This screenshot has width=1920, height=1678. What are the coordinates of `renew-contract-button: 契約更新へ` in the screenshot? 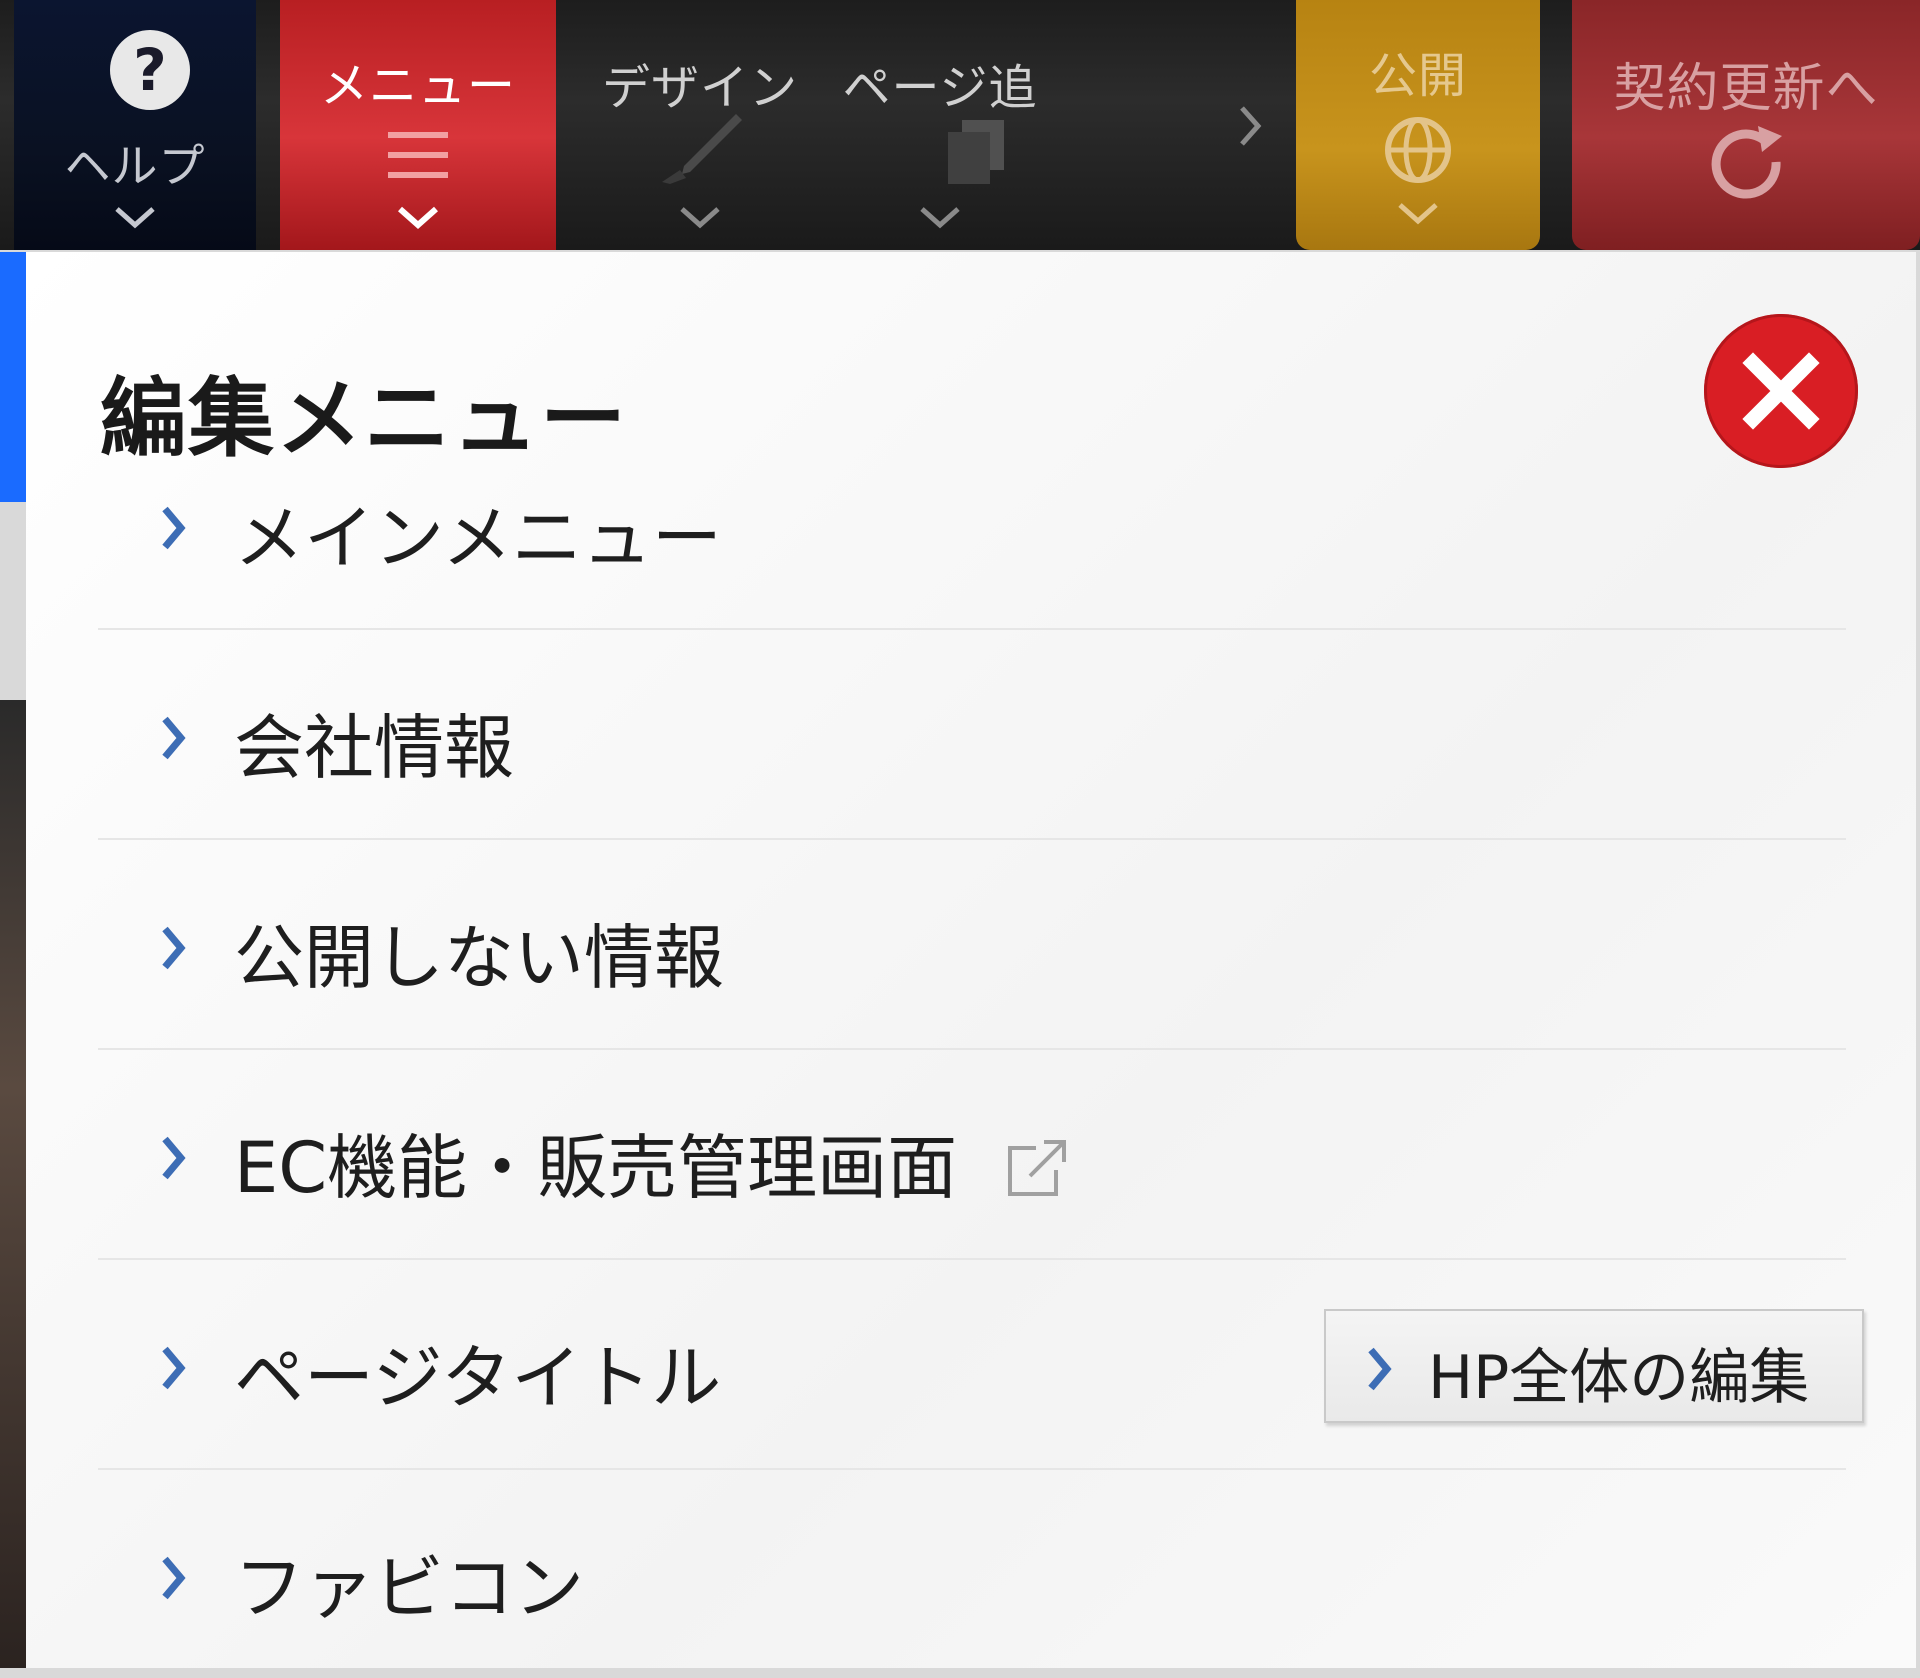 It's located at (1746, 125).